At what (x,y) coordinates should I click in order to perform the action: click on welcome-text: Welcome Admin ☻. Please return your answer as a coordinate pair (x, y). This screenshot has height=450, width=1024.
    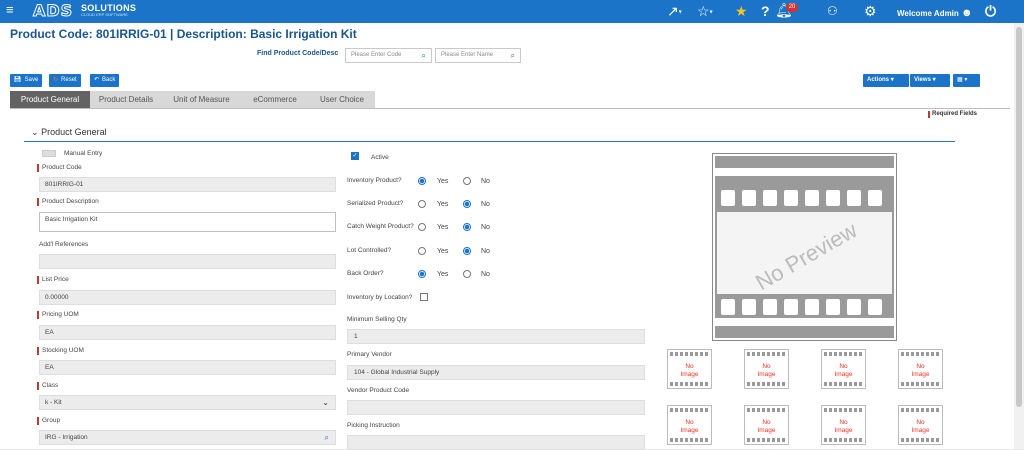
    Looking at the image, I should click on (935, 13).